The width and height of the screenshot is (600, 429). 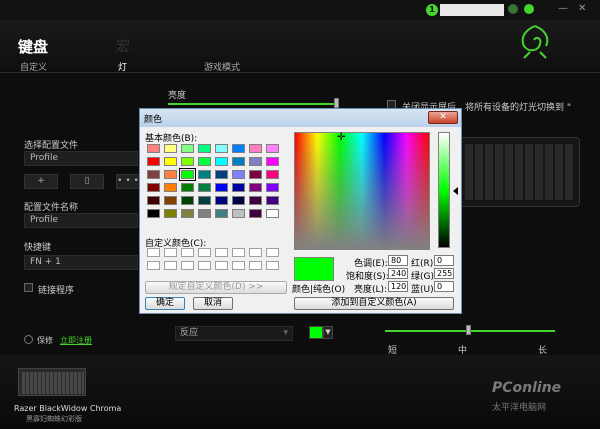 I want to click on saturation-input: 240, so click(x=398, y=273).